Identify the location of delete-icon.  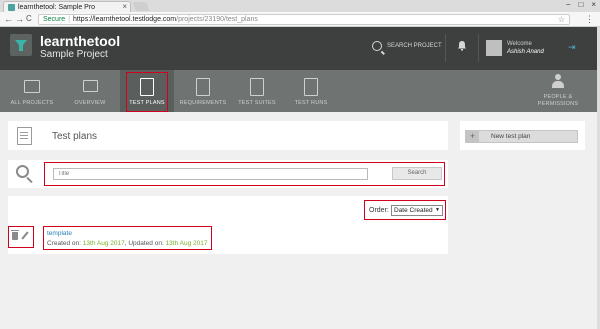
(15, 234).